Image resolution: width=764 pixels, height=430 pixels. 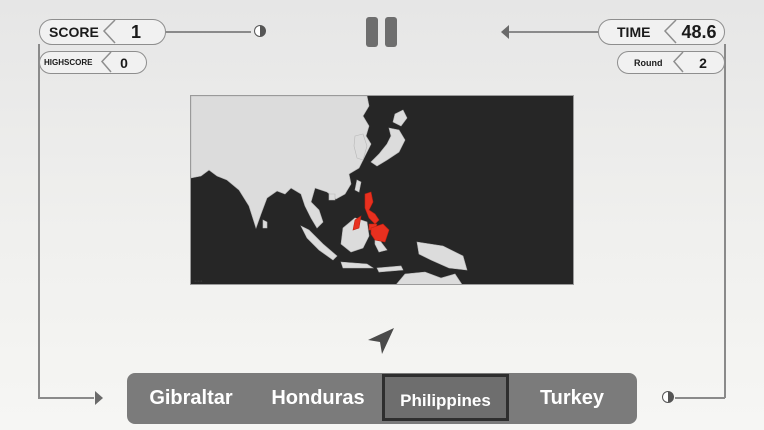 I want to click on round-display: Round 2, so click(x=671, y=62).